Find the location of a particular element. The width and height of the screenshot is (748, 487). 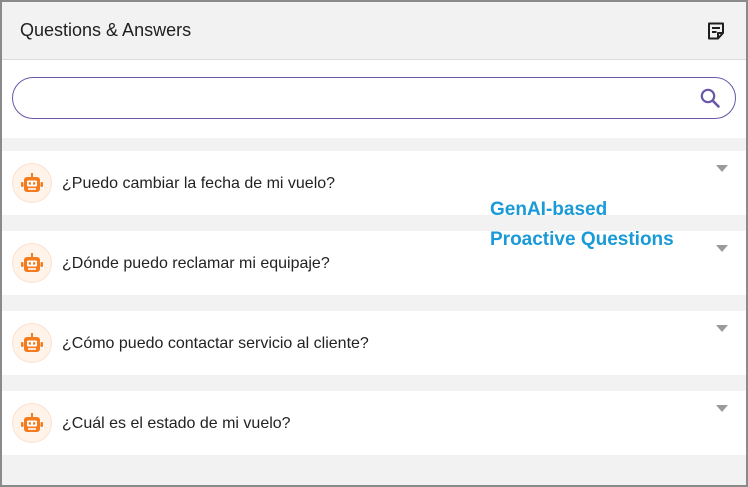

notes-icon is located at coordinates (716, 31).